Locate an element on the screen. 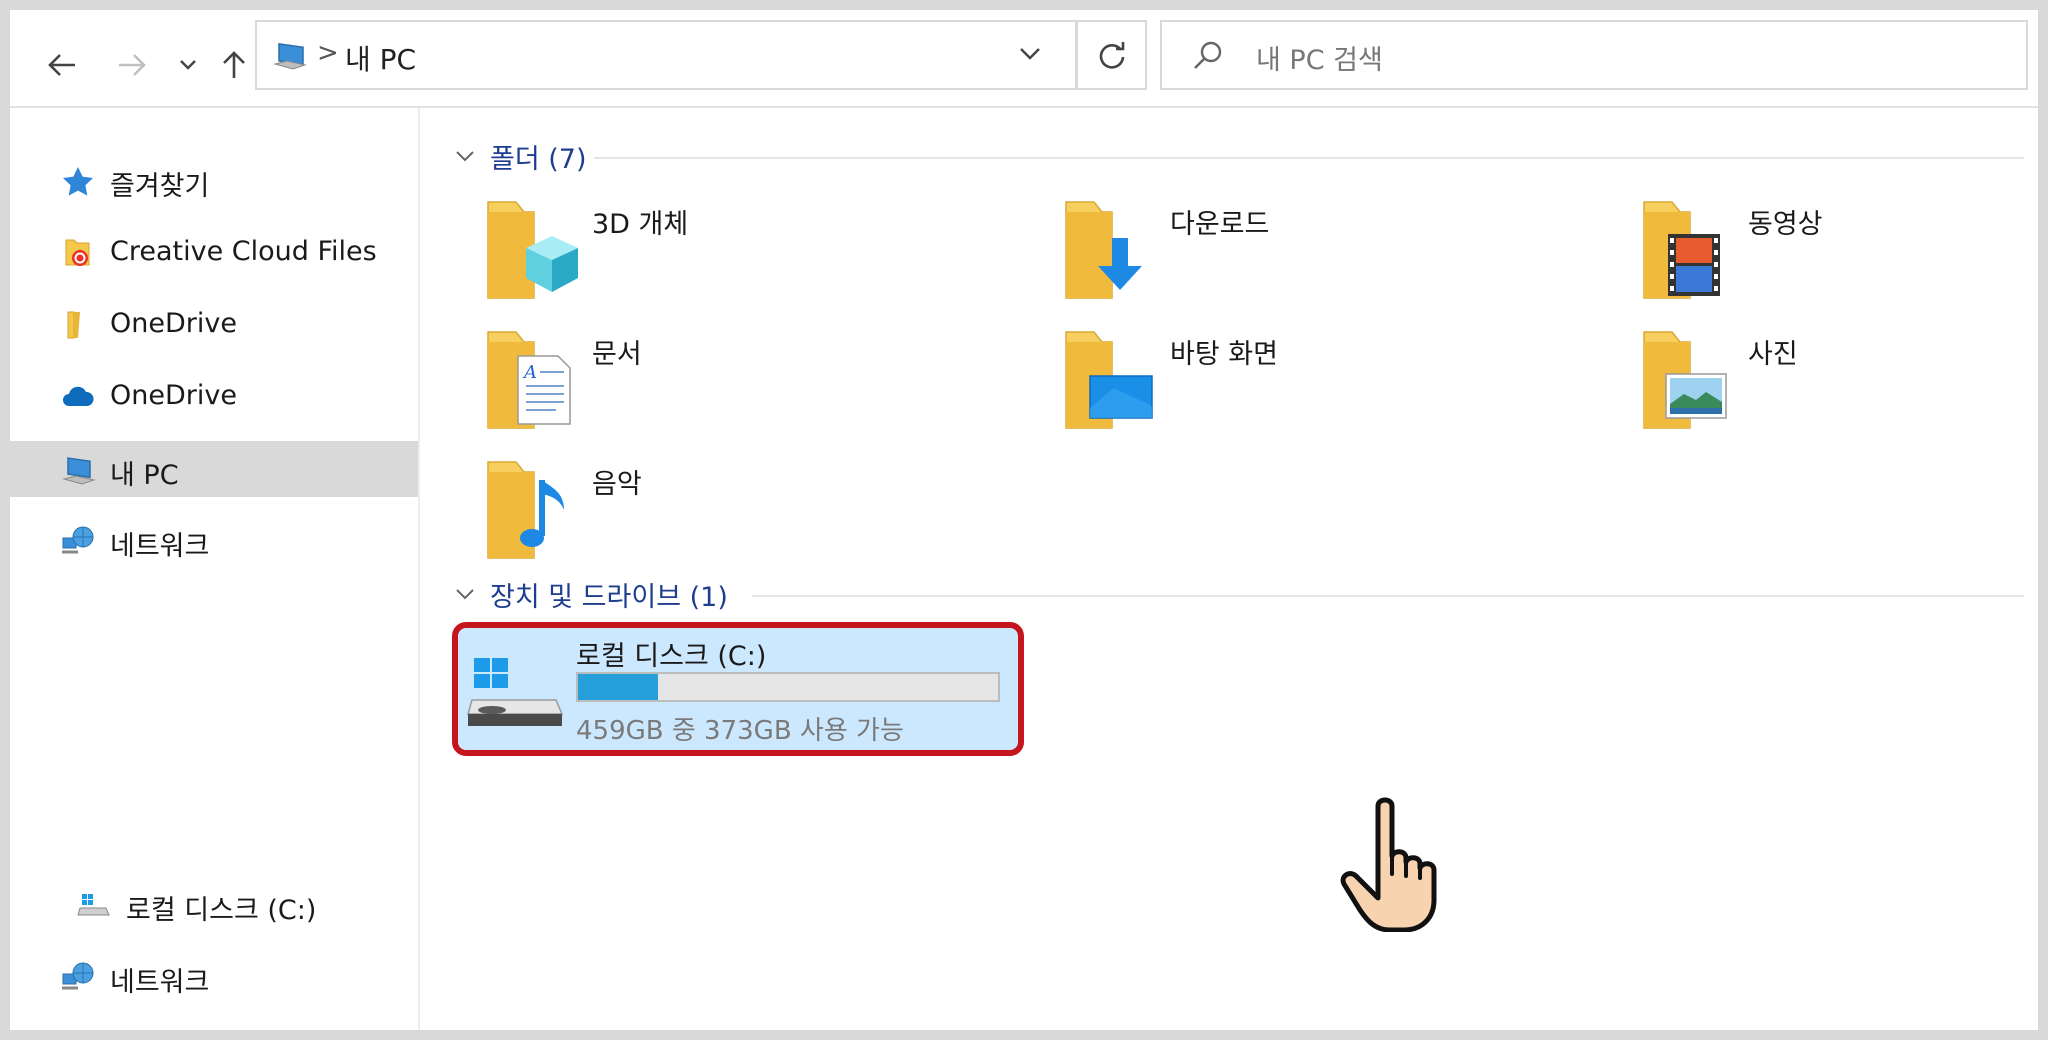  videos-folder-icon is located at coordinates (1681, 250).